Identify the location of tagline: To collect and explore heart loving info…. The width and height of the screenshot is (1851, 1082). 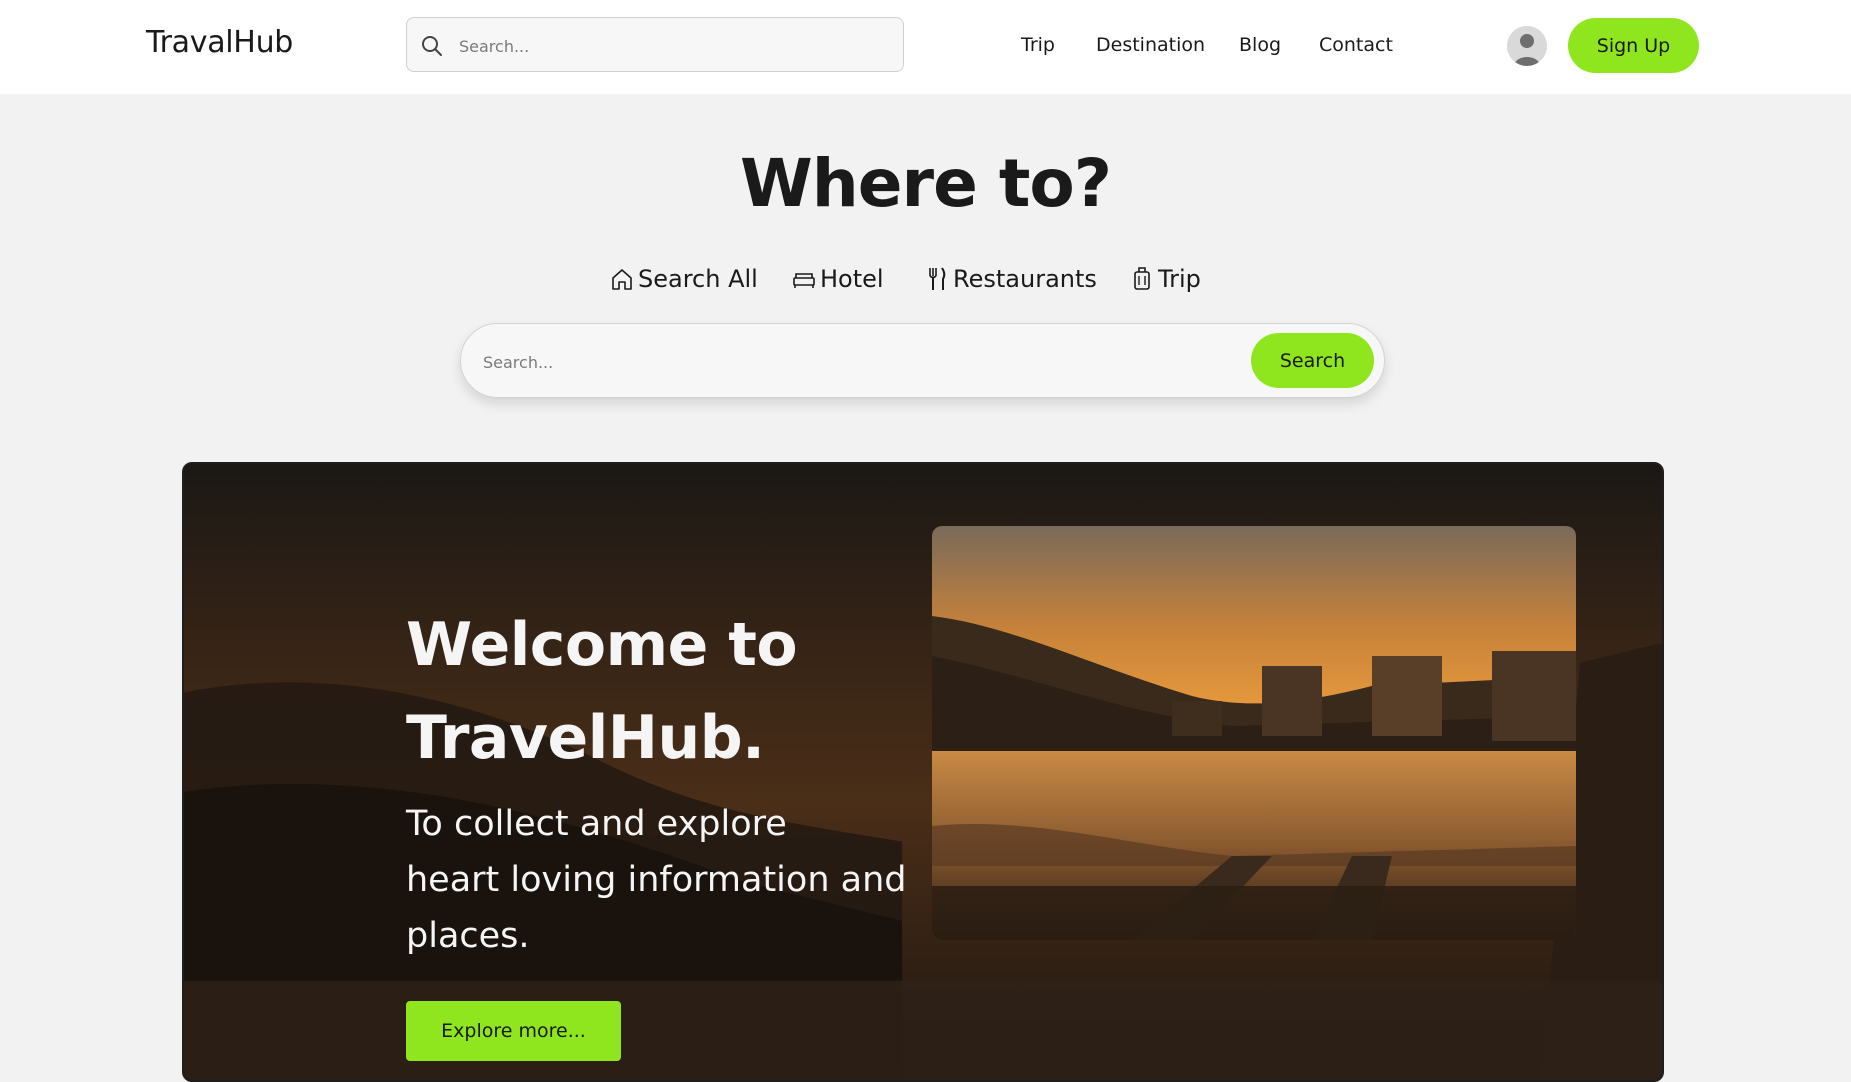
(686, 880).